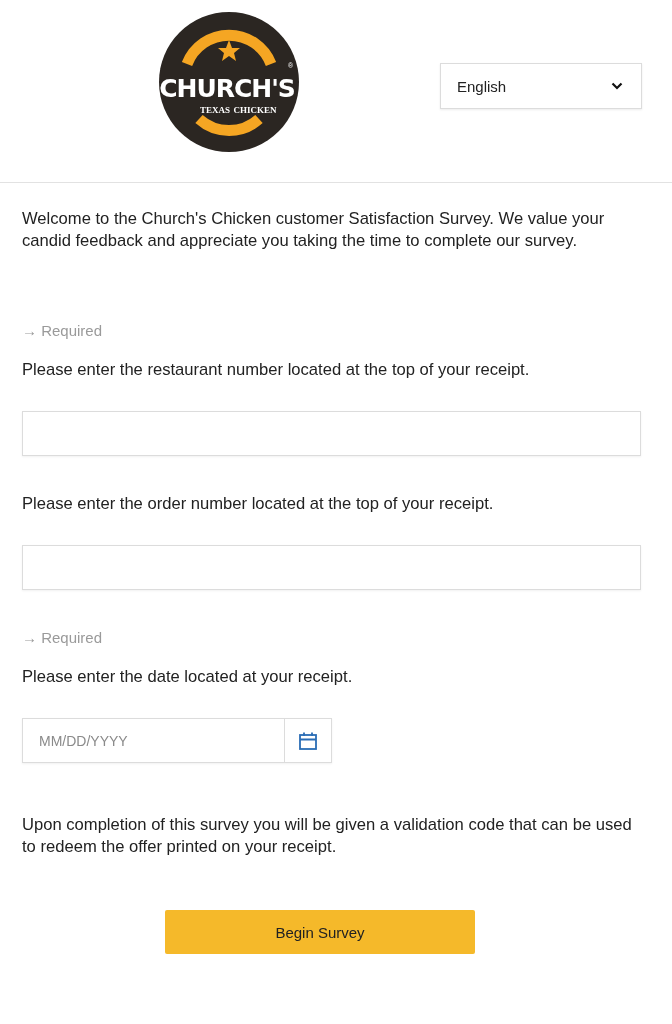 The height and width of the screenshot is (1024, 672). I want to click on logo-tagline: TEXAS, so click(215, 110).